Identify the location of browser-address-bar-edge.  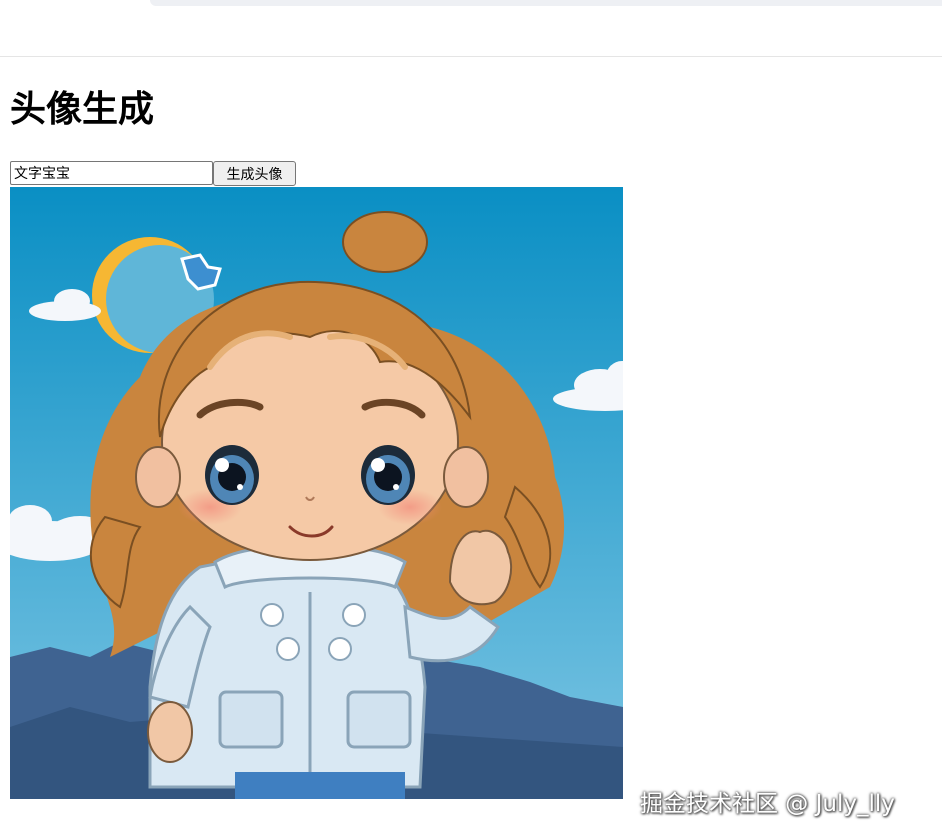
(546, 3).